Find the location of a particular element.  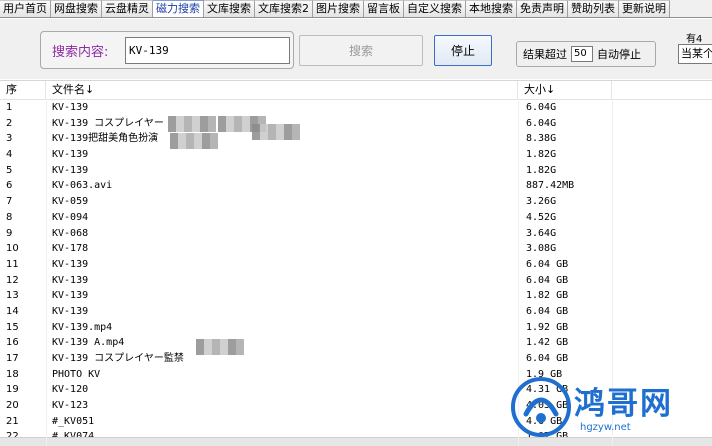

row-size: 6.04G is located at coordinates (541, 107).